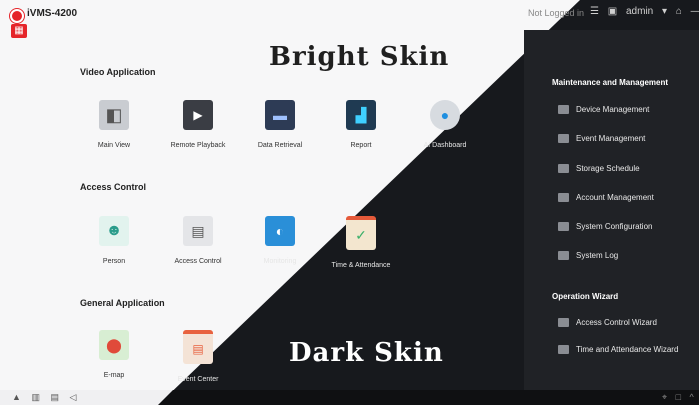  What do you see at coordinates (585, 296) in the screenshot?
I see `wizard-title: Operation Wizard` at bounding box center [585, 296].